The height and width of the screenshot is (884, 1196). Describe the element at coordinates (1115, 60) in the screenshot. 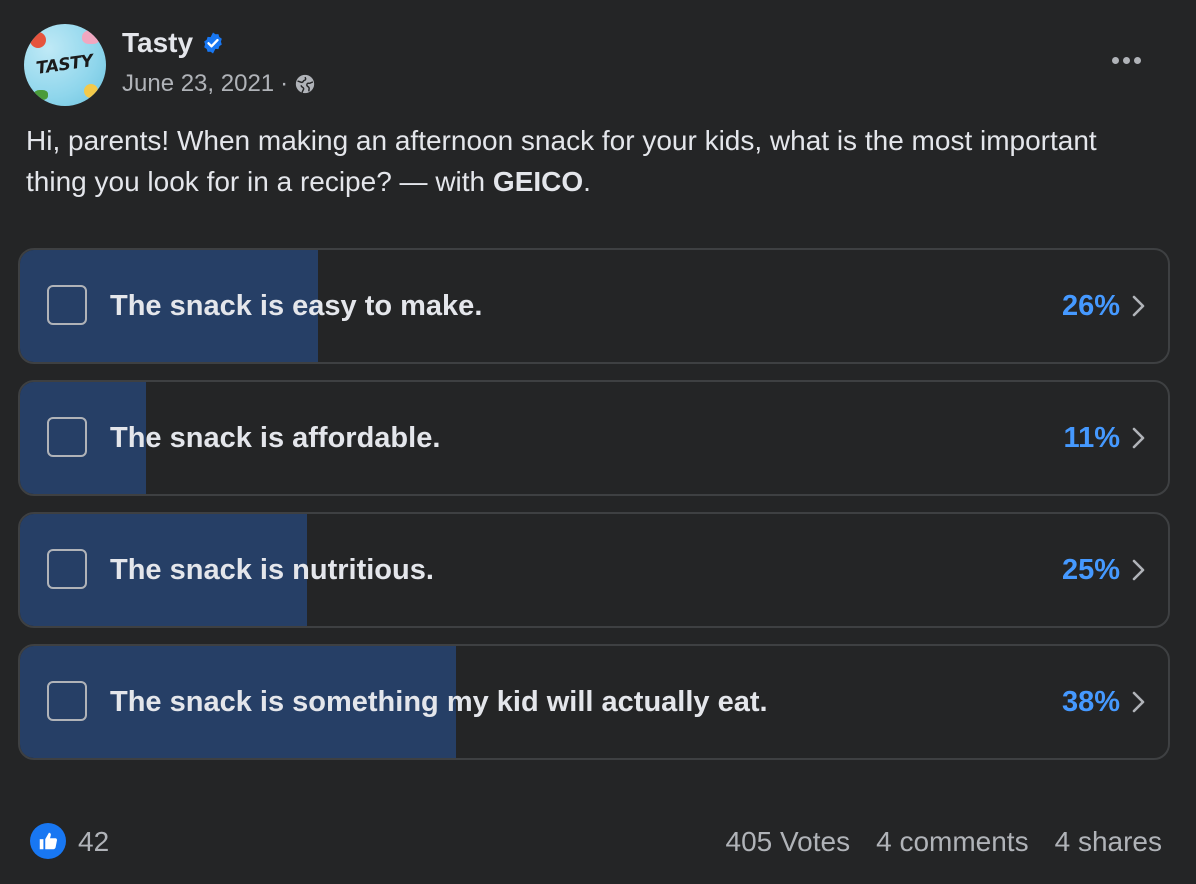

I see `more-dots-icon` at that location.